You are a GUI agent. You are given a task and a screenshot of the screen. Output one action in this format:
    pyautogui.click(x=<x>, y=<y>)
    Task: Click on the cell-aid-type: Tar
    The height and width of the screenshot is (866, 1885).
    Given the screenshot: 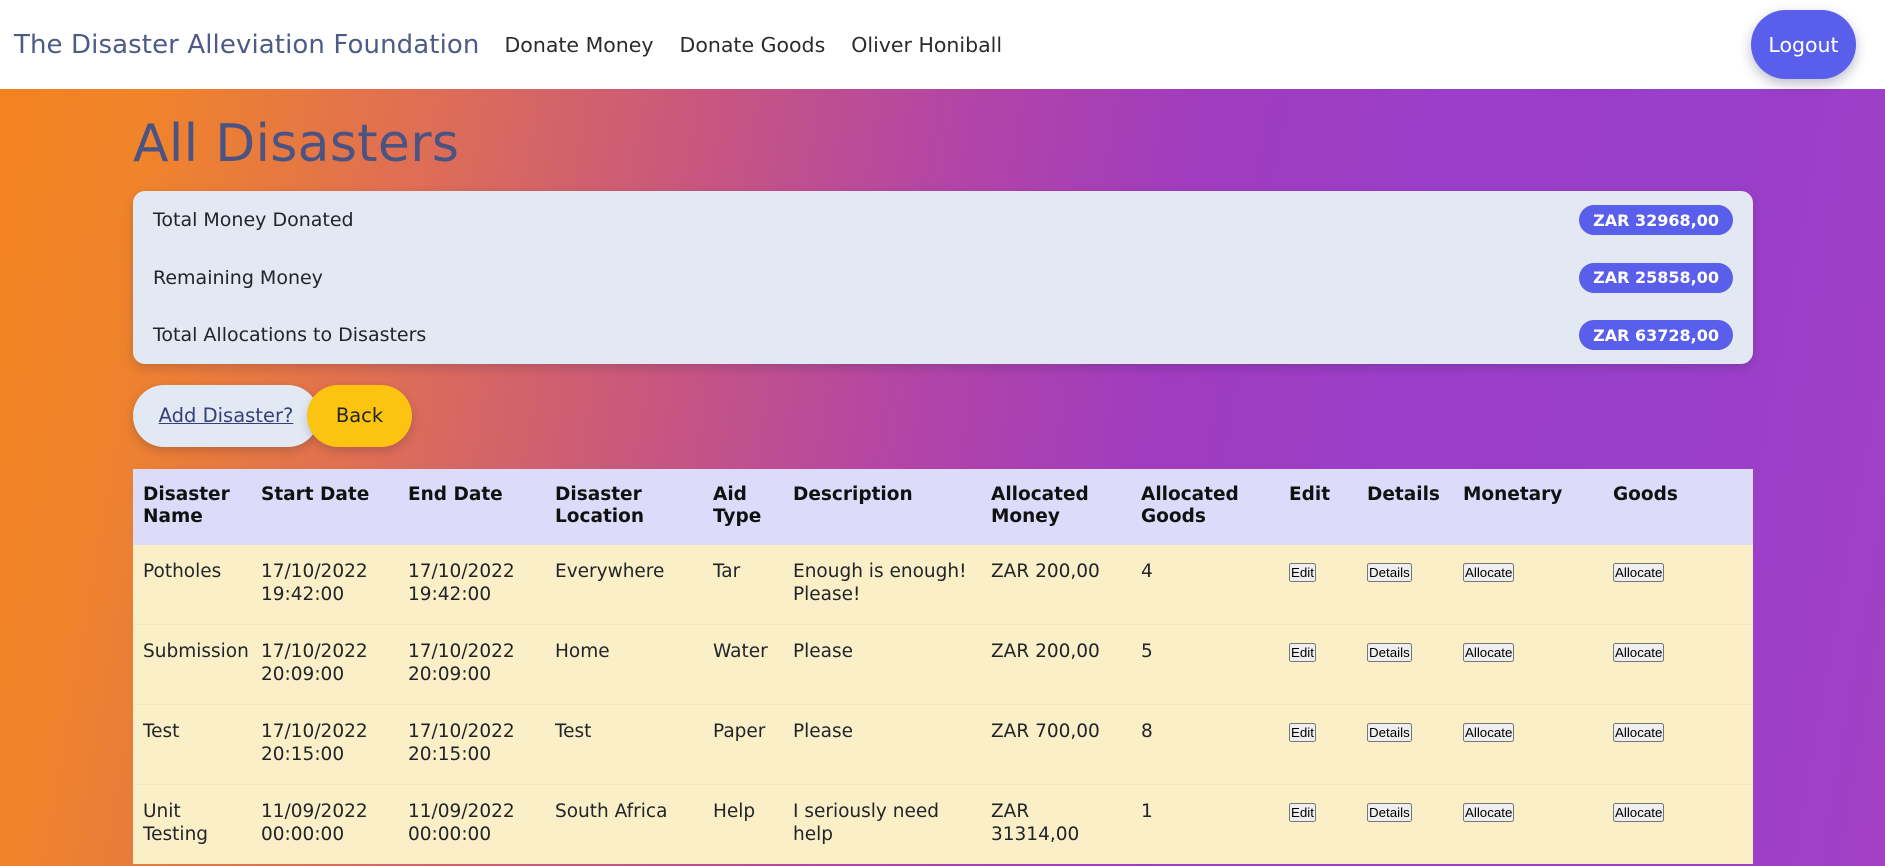 What is the action you would take?
    pyautogui.click(x=727, y=571)
    